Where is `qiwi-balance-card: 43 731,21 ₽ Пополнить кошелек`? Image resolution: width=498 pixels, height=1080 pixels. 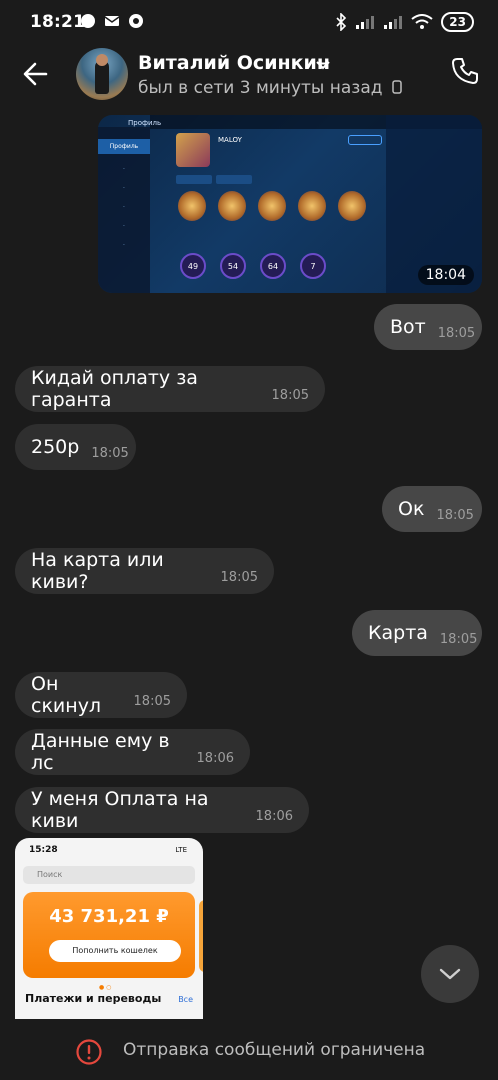 qiwi-balance-card: 43 731,21 ₽ Пополнить кошелек is located at coordinates (109, 935).